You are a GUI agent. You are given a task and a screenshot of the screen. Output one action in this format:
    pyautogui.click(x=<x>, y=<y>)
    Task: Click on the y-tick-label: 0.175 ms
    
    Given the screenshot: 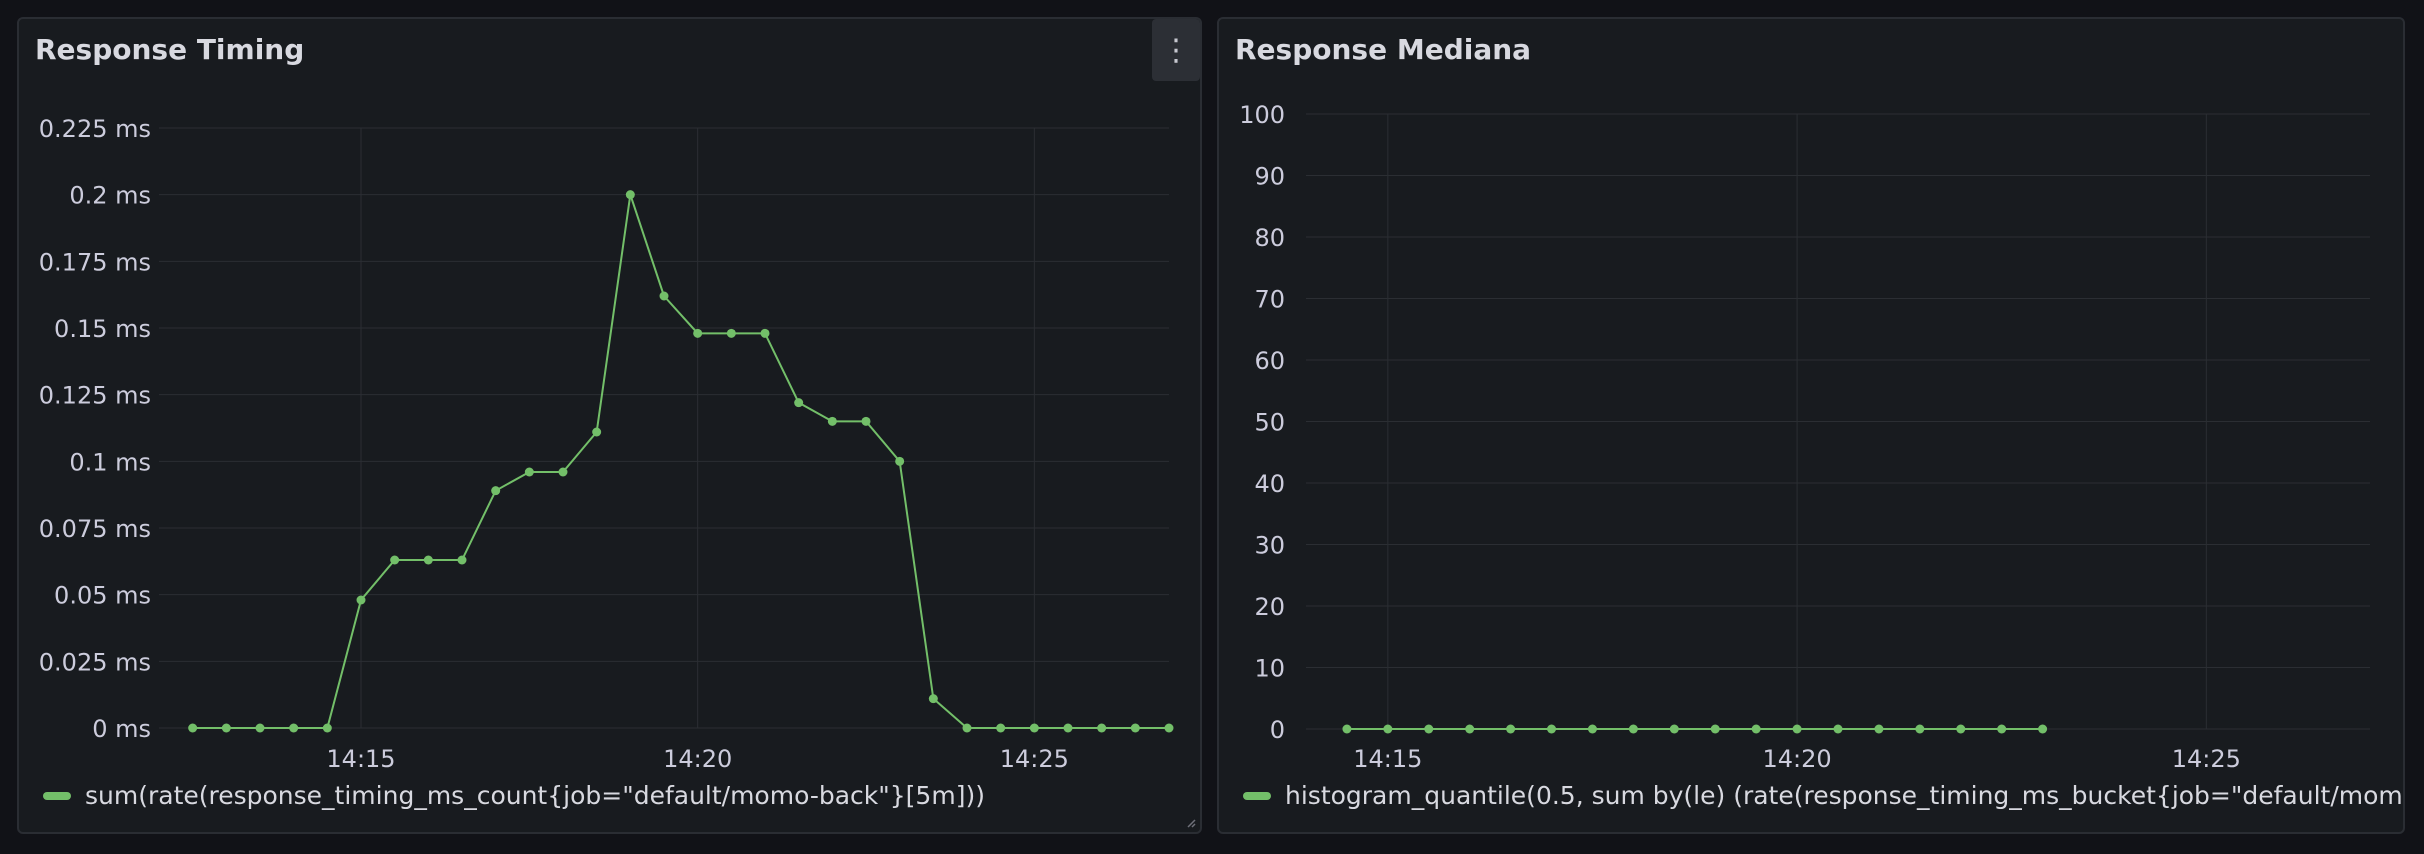 What is the action you would take?
    pyautogui.click(x=95, y=262)
    